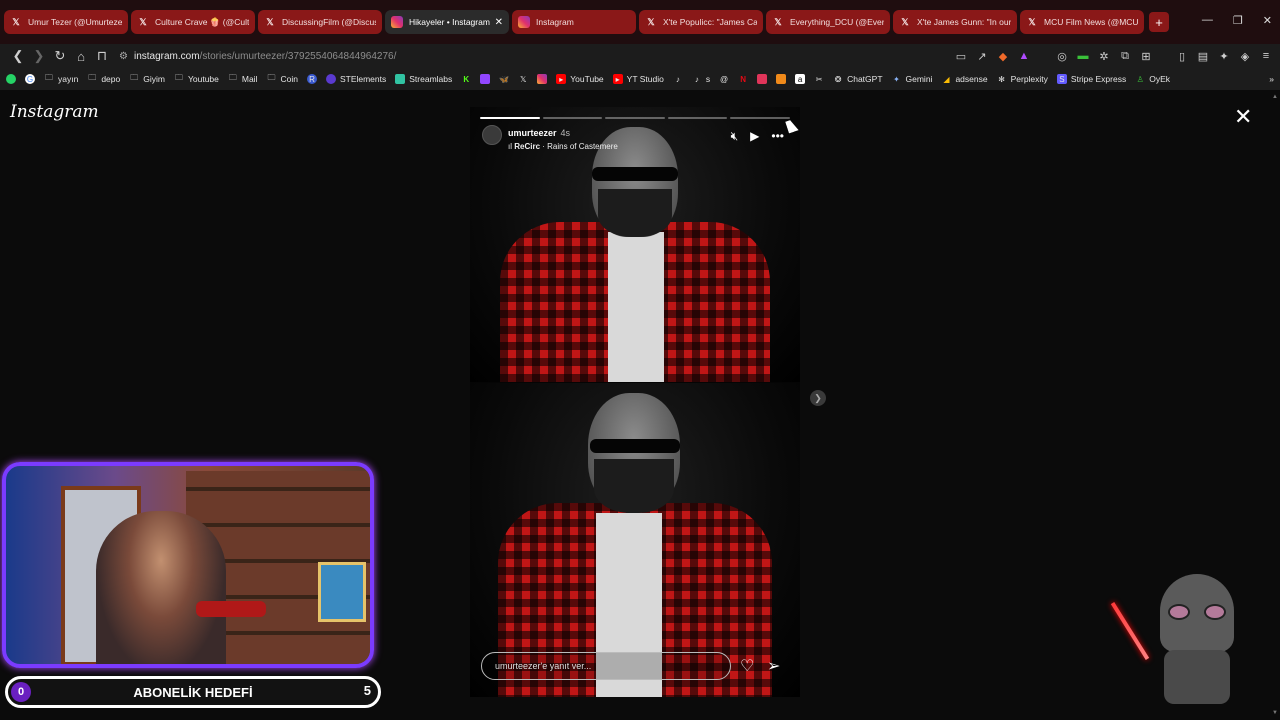 Image resolution: width=1280 pixels, height=720 pixels. I want to click on wallet-icon: ▤, so click(1203, 56).